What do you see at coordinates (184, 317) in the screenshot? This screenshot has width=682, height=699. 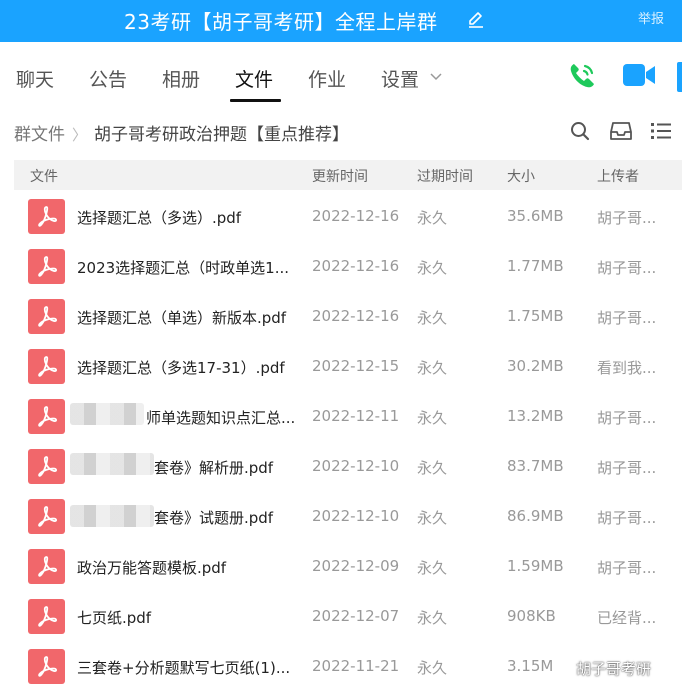 I see `file-name: 选择题汇总（单选）新版本.pdf` at bounding box center [184, 317].